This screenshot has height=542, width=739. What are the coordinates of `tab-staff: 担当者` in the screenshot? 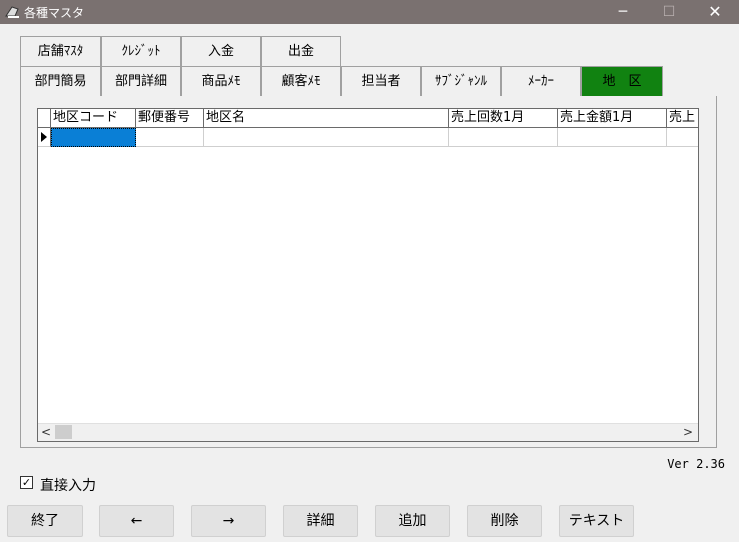 It's located at (381, 81).